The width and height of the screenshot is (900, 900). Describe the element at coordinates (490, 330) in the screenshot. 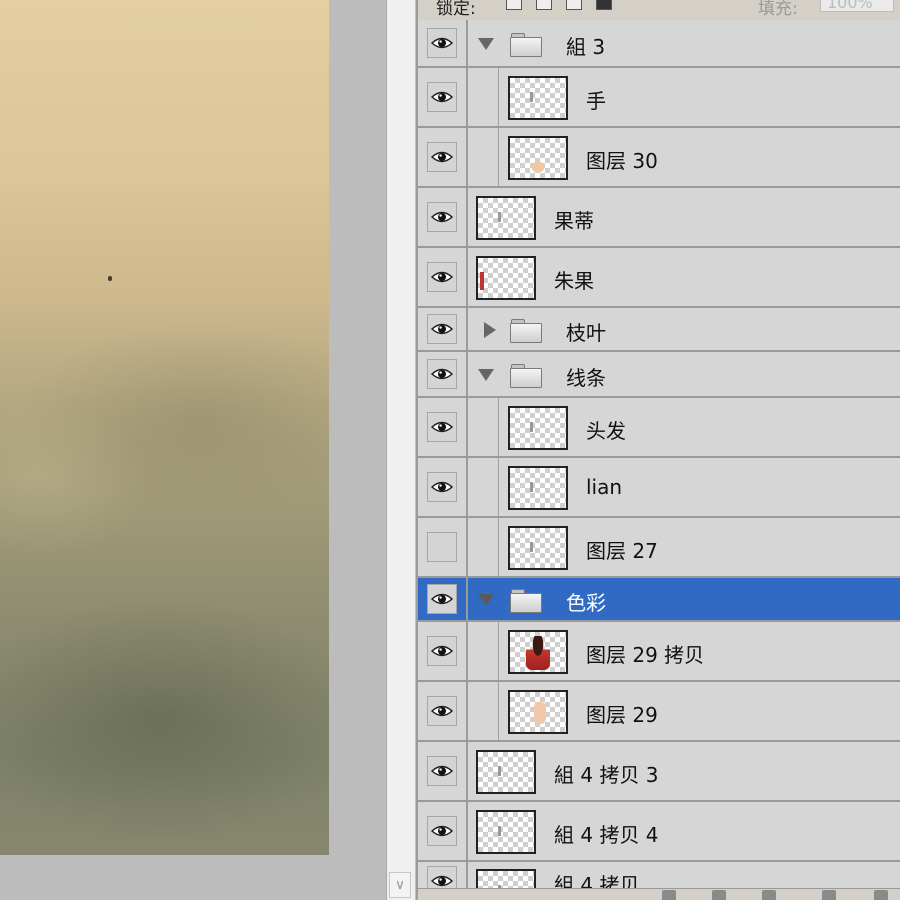

I see `triangle-right-icon` at that location.